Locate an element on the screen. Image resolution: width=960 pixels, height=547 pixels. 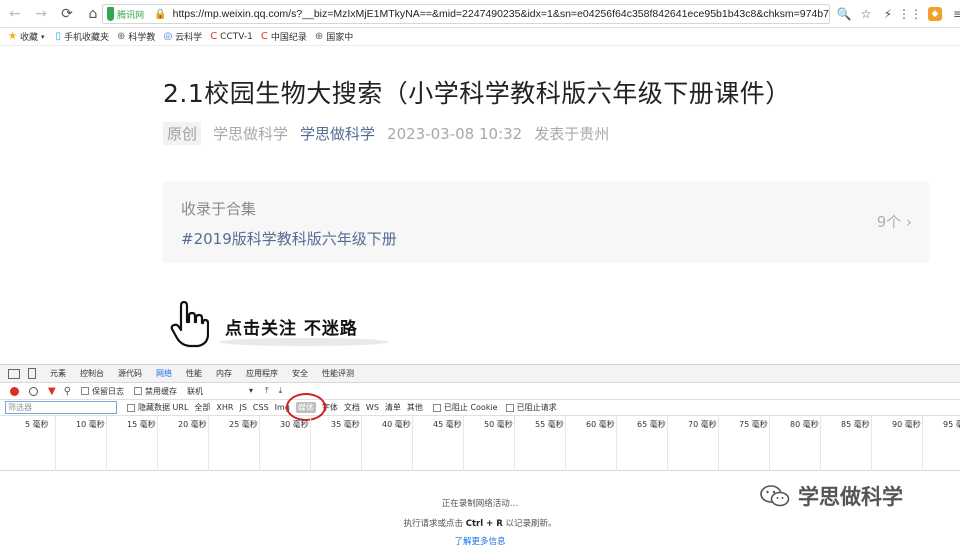
filter-css: CSS is located at coordinates (261, 407).